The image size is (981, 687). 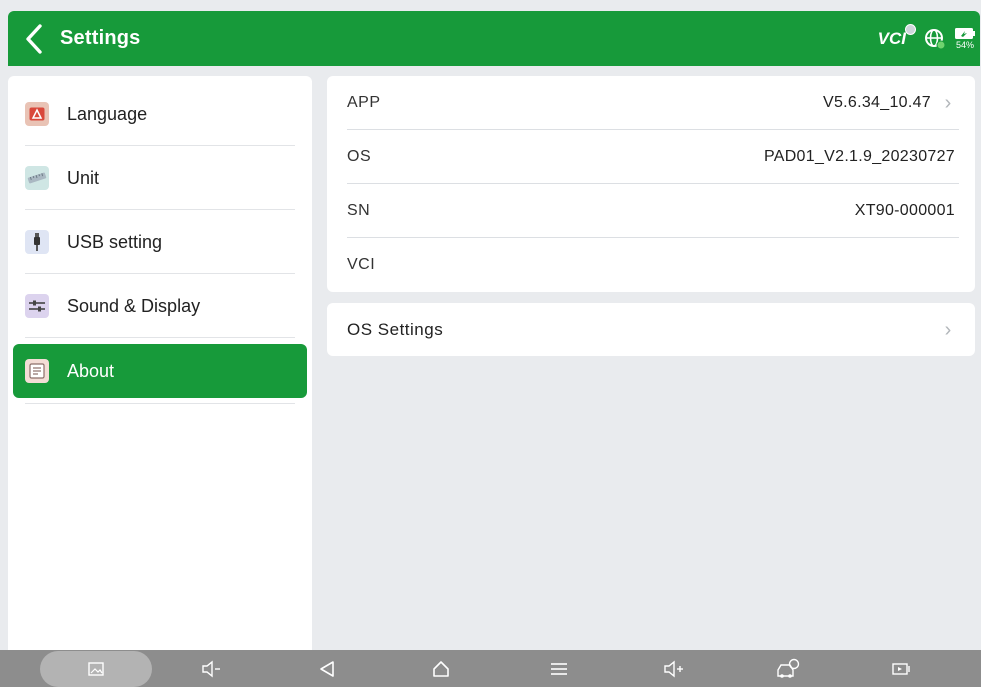 I want to click on row-value: V5.6.34_10.47, so click(x=877, y=102).